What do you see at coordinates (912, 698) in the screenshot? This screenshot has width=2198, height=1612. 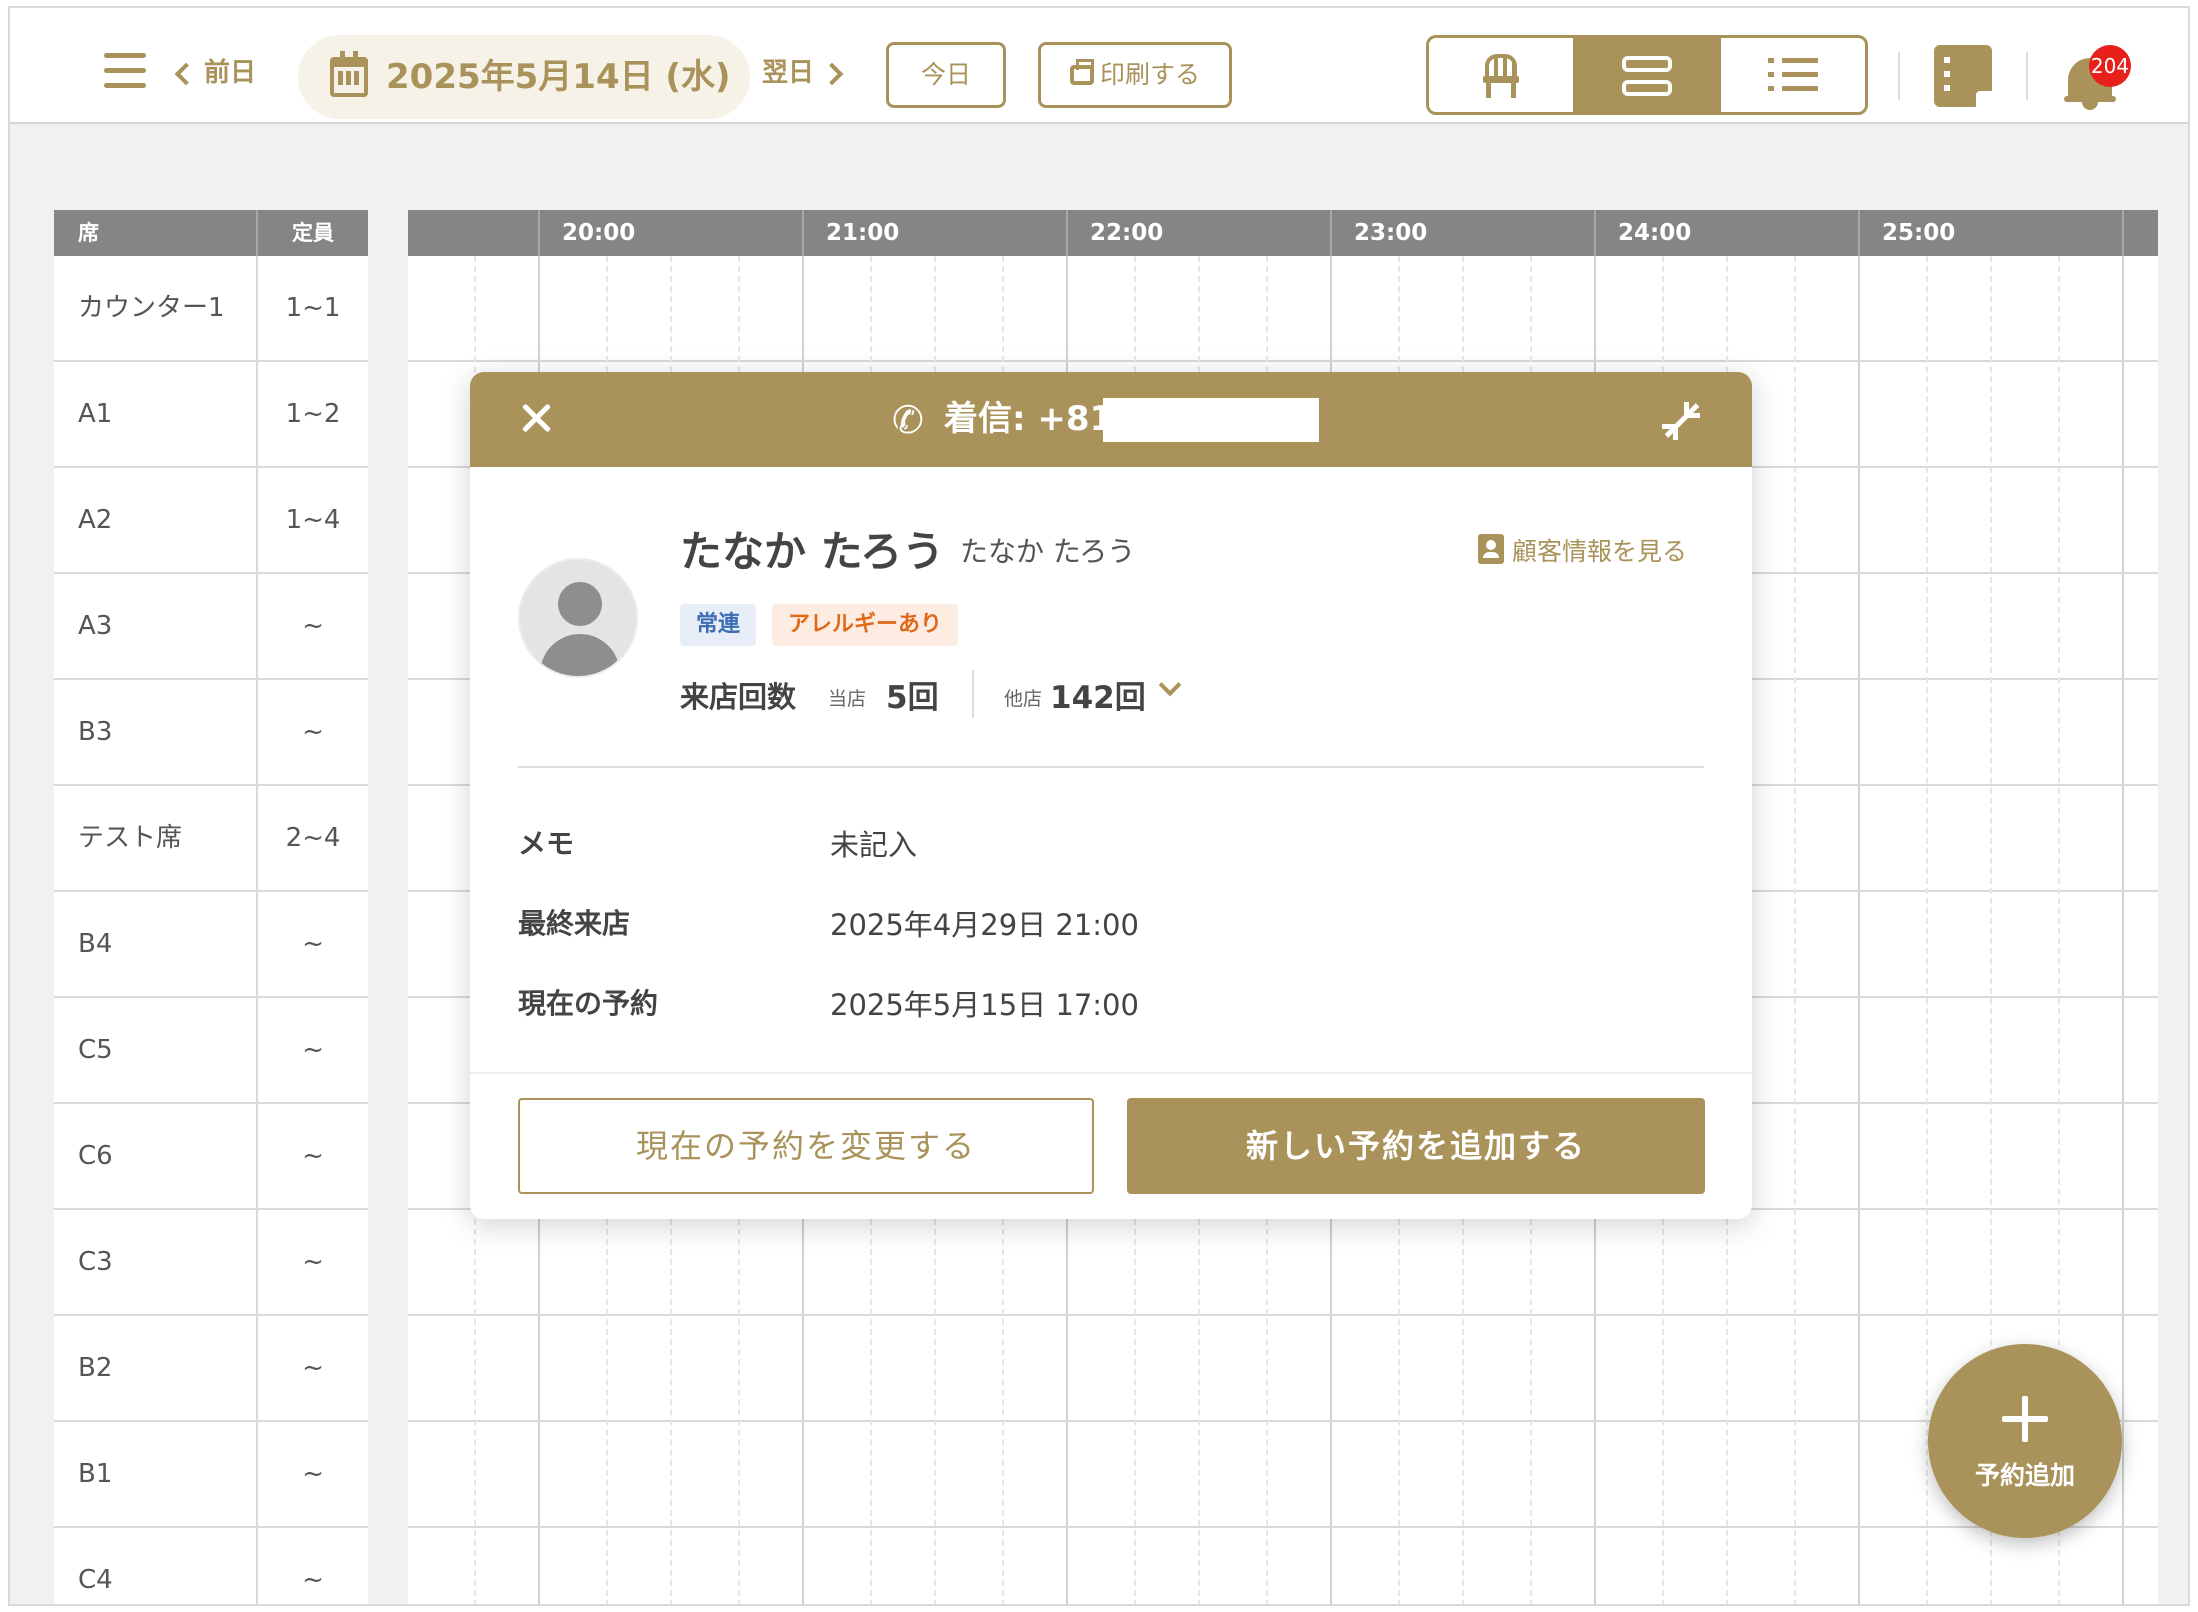 I see `this-store-count: 5回` at bounding box center [912, 698].